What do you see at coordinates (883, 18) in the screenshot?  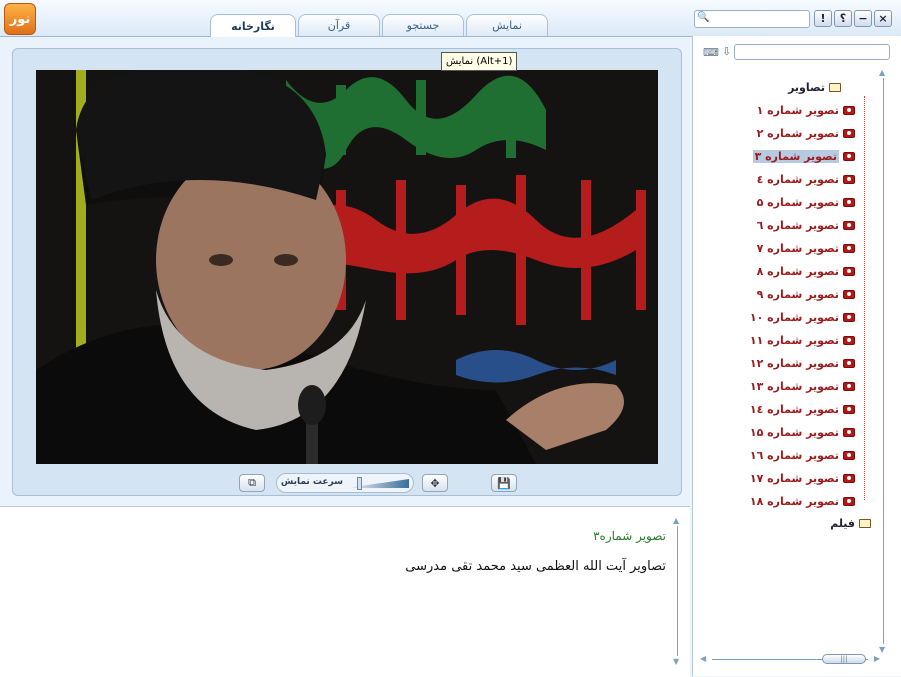 I see `close-button: ×` at bounding box center [883, 18].